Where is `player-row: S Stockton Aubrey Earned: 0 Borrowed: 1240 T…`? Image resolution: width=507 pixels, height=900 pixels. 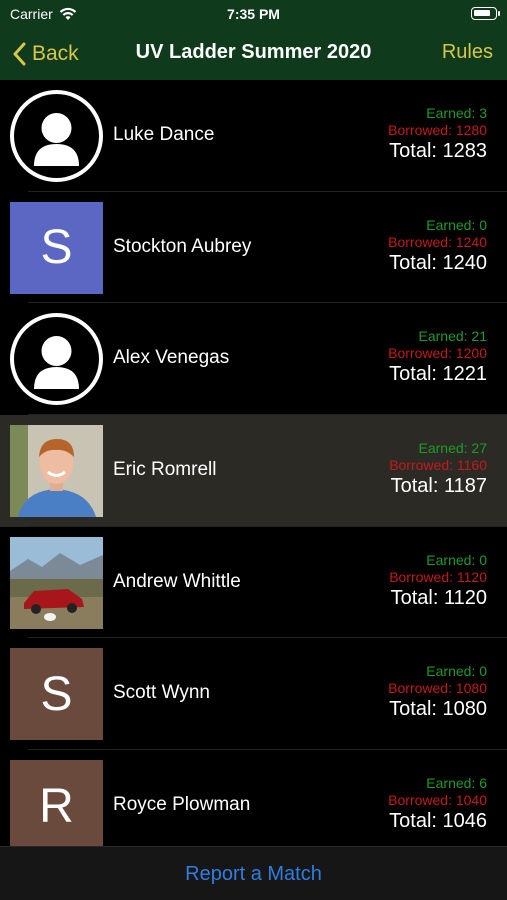 player-row: S Stockton Aubrey Earned: 0 Borrowed: 1240 T… is located at coordinates (253, 248).